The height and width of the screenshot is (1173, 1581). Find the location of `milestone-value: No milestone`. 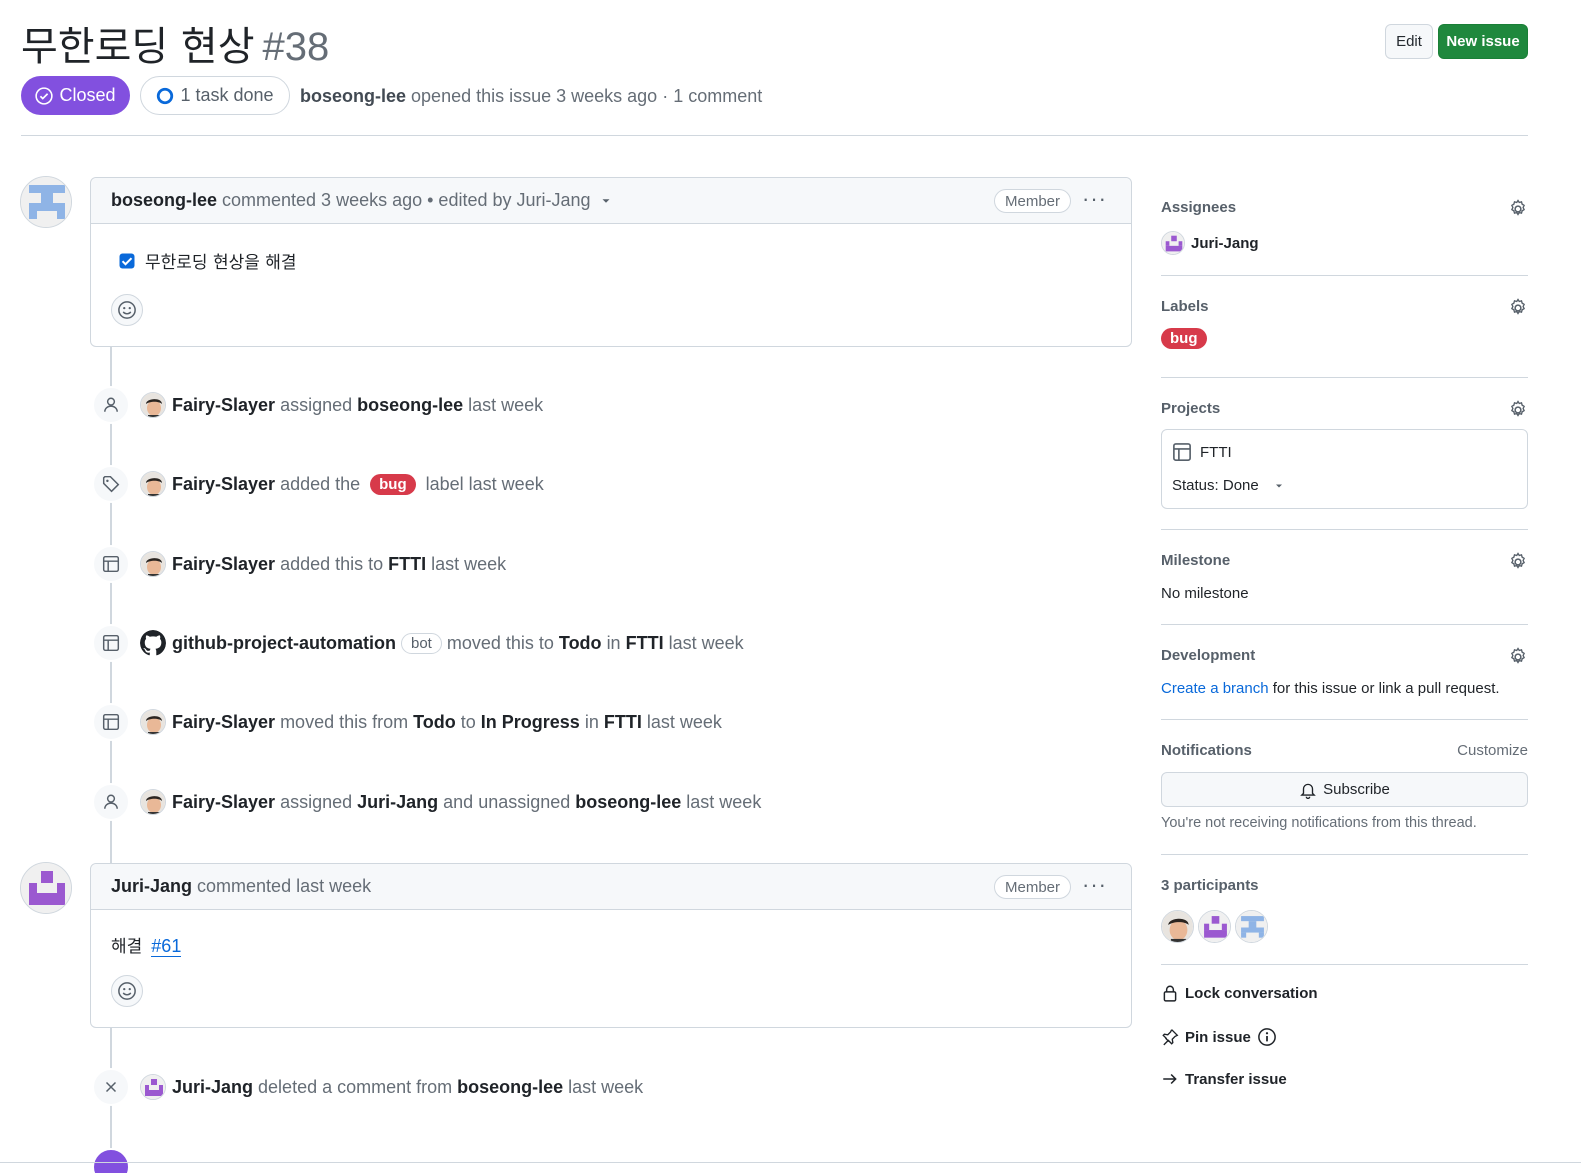

milestone-value: No milestone is located at coordinates (1205, 593).